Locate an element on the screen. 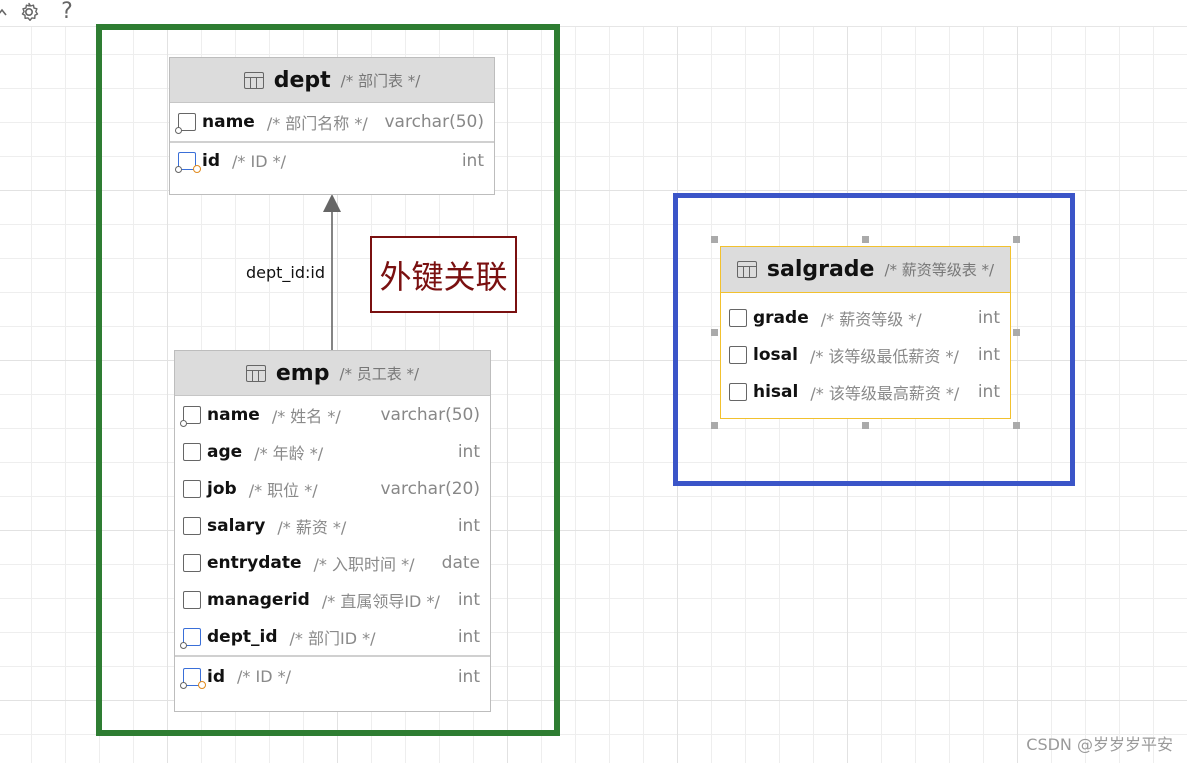 The width and height of the screenshot is (1187, 763). edge-label: dept_id:id is located at coordinates (286, 272).